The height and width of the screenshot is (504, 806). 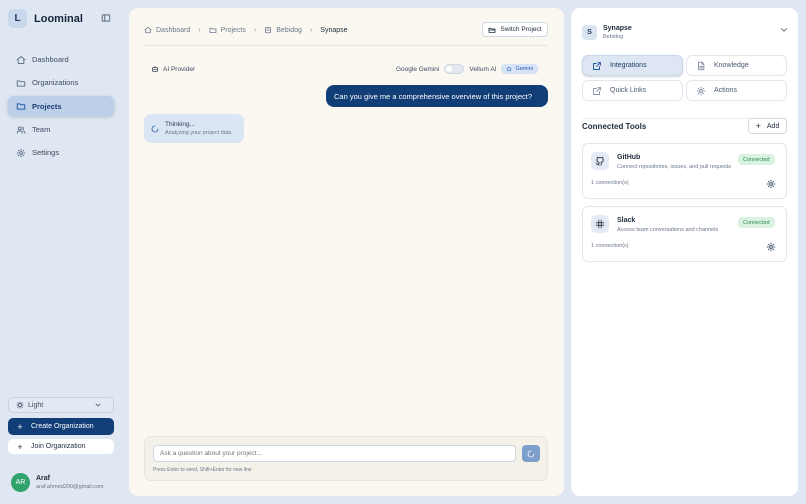 What do you see at coordinates (614, 126) in the screenshot?
I see `connected-tools-title: Connected Tools` at bounding box center [614, 126].